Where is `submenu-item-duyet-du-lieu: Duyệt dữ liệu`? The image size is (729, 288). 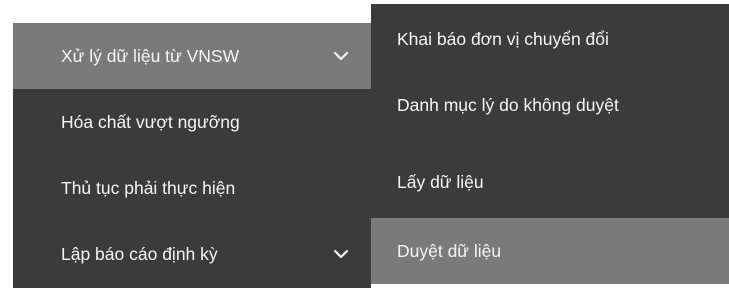
submenu-item-duyet-du-lieu: Duyệt dữ liệu is located at coordinates (550, 251).